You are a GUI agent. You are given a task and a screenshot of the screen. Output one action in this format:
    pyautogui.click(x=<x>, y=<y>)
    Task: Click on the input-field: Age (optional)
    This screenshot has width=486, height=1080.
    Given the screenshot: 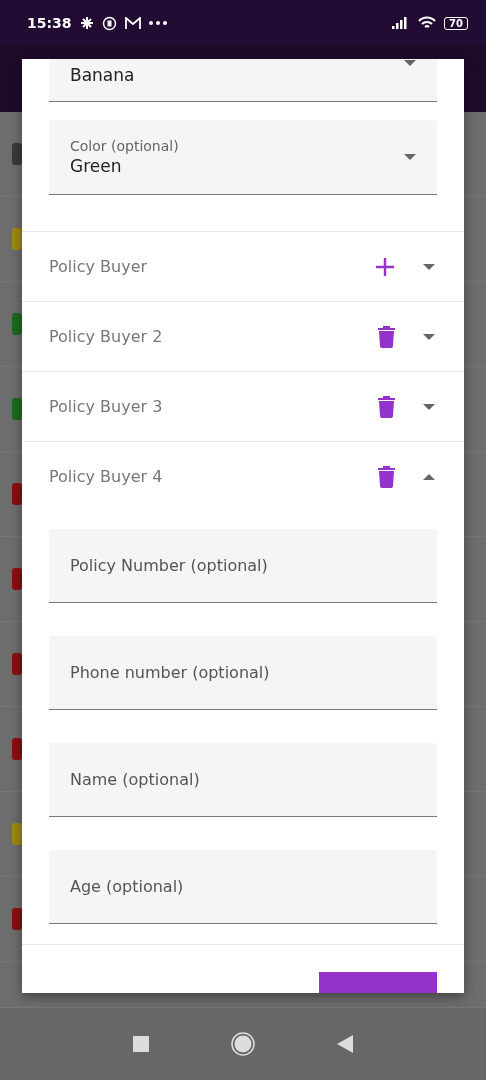 What is the action you would take?
    pyautogui.click(x=243, y=887)
    